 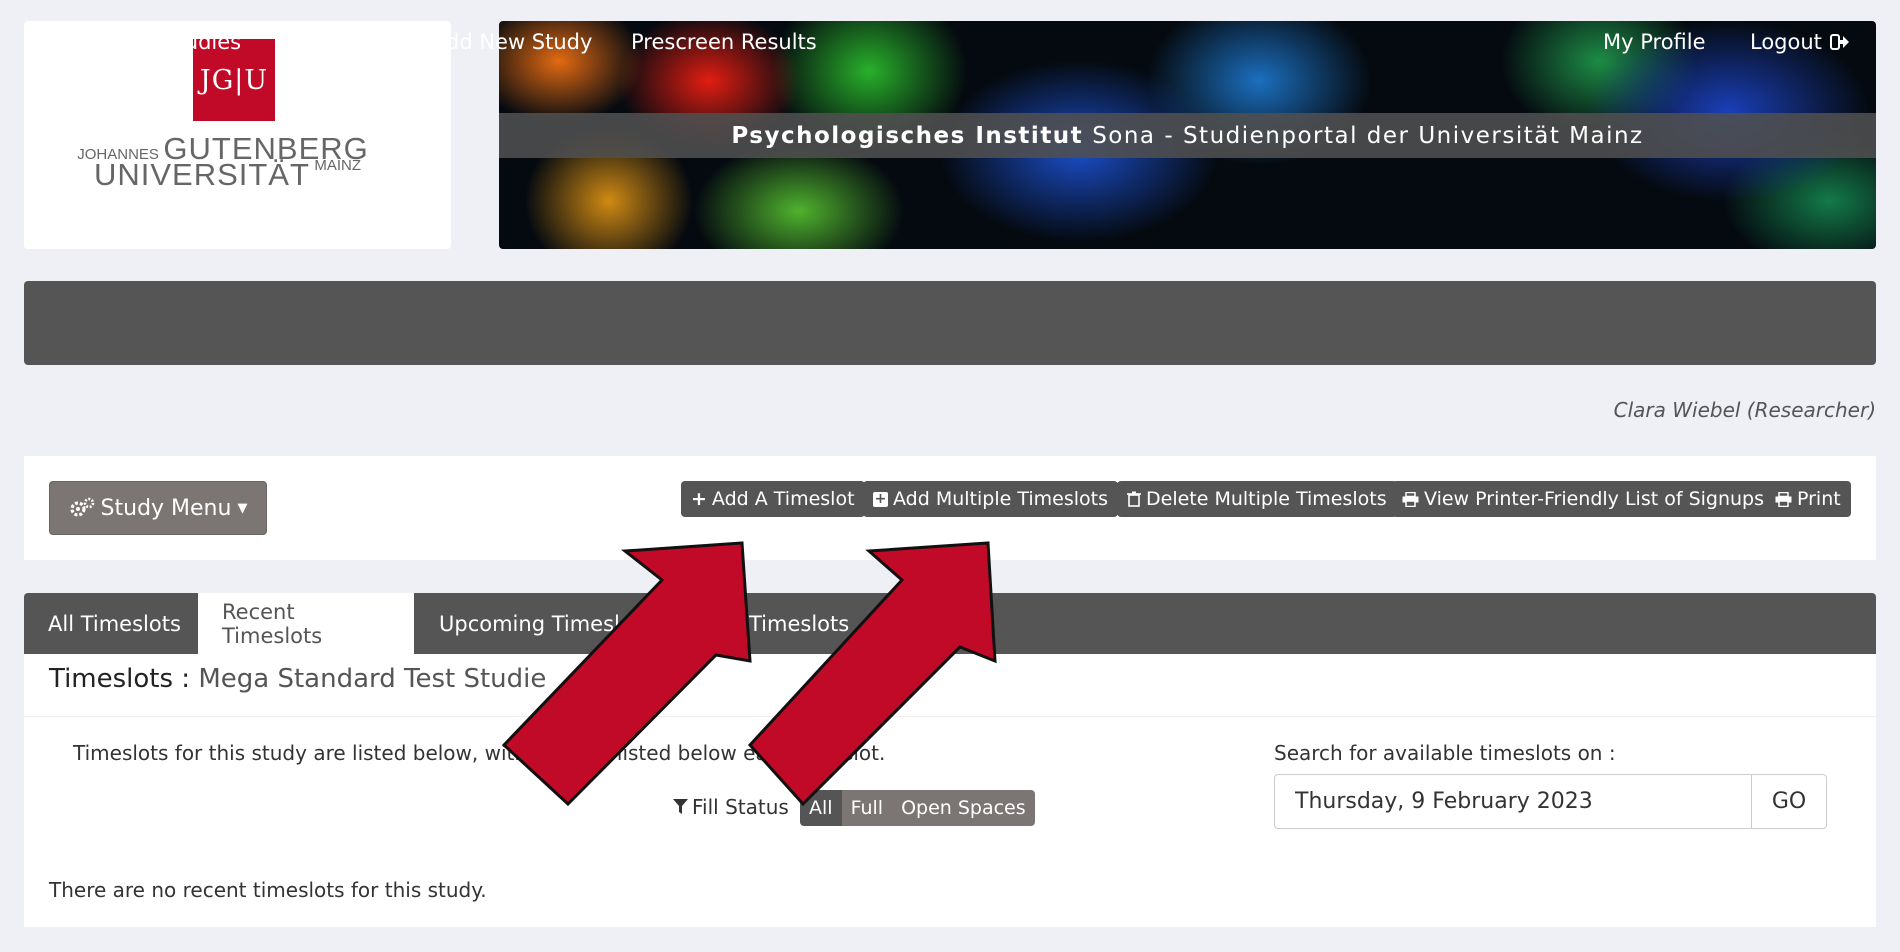 What do you see at coordinates (242, 508) in the screenshot?
I see `caret-down-icon: ▼` at bounding box center [242, 508].